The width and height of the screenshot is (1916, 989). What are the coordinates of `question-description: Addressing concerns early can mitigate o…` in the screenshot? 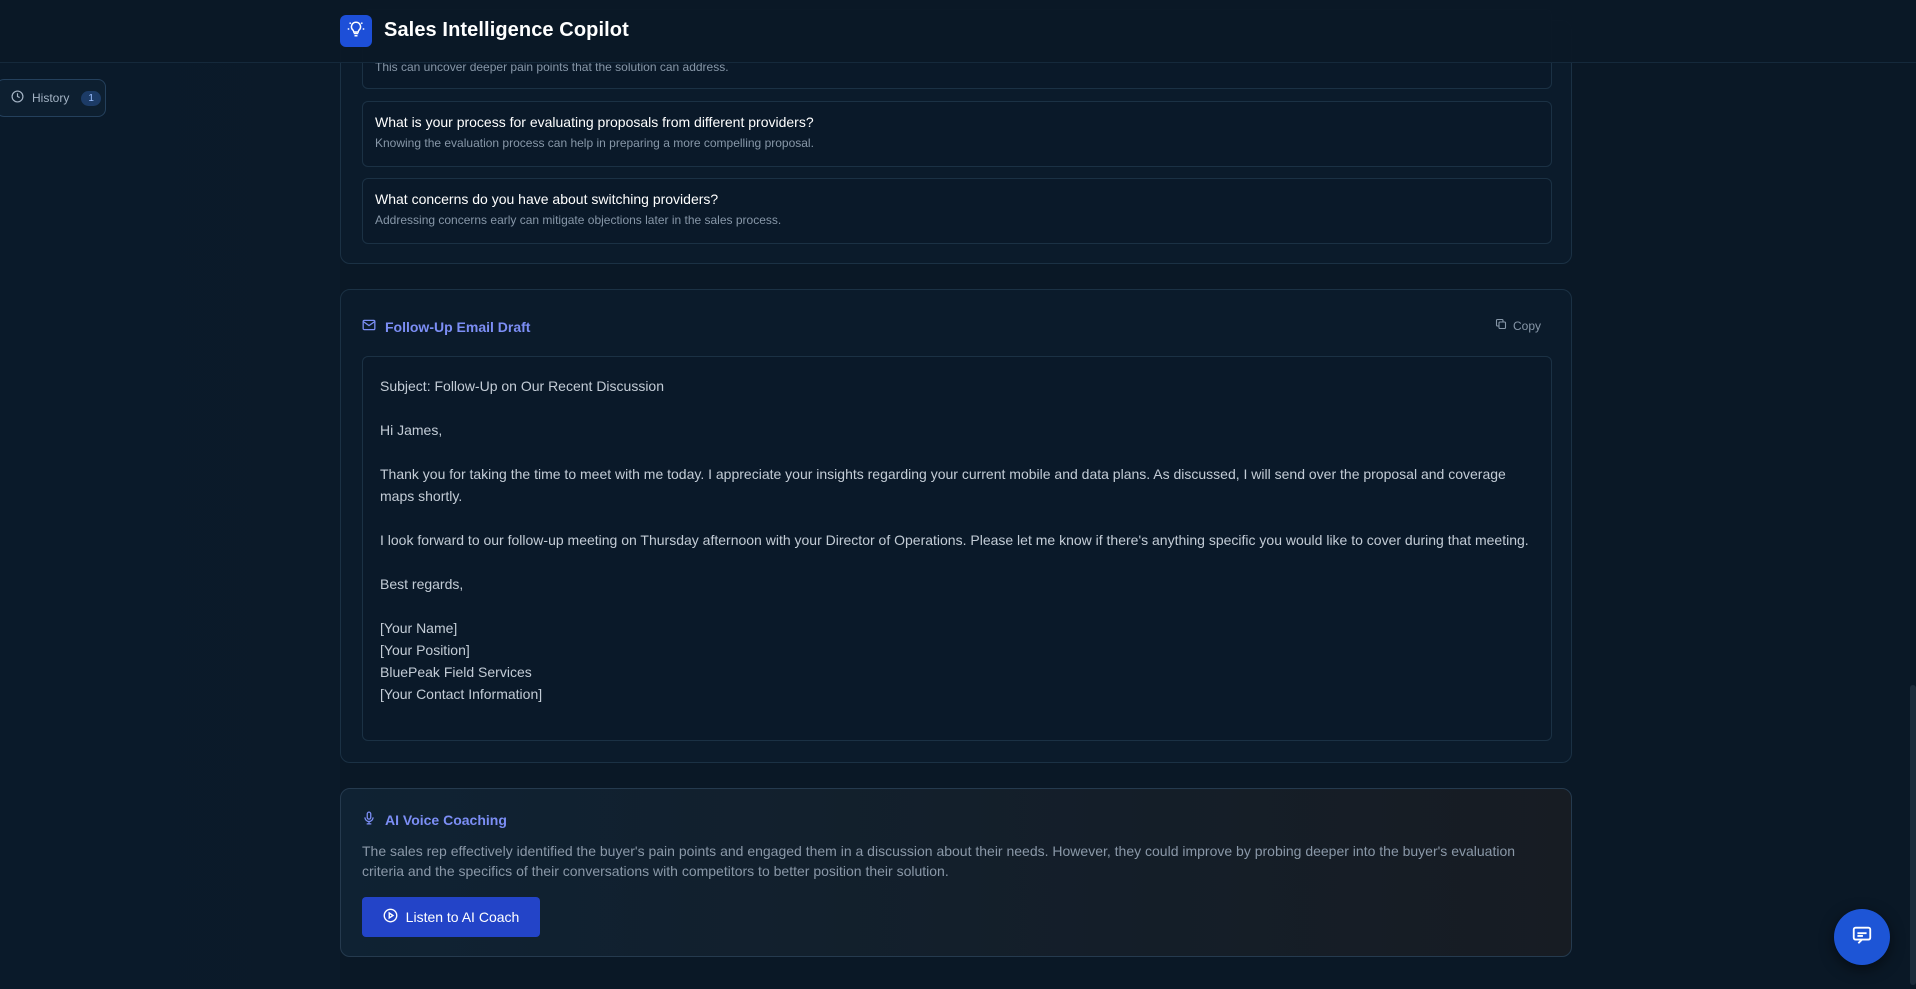 It's located at (578, 220).